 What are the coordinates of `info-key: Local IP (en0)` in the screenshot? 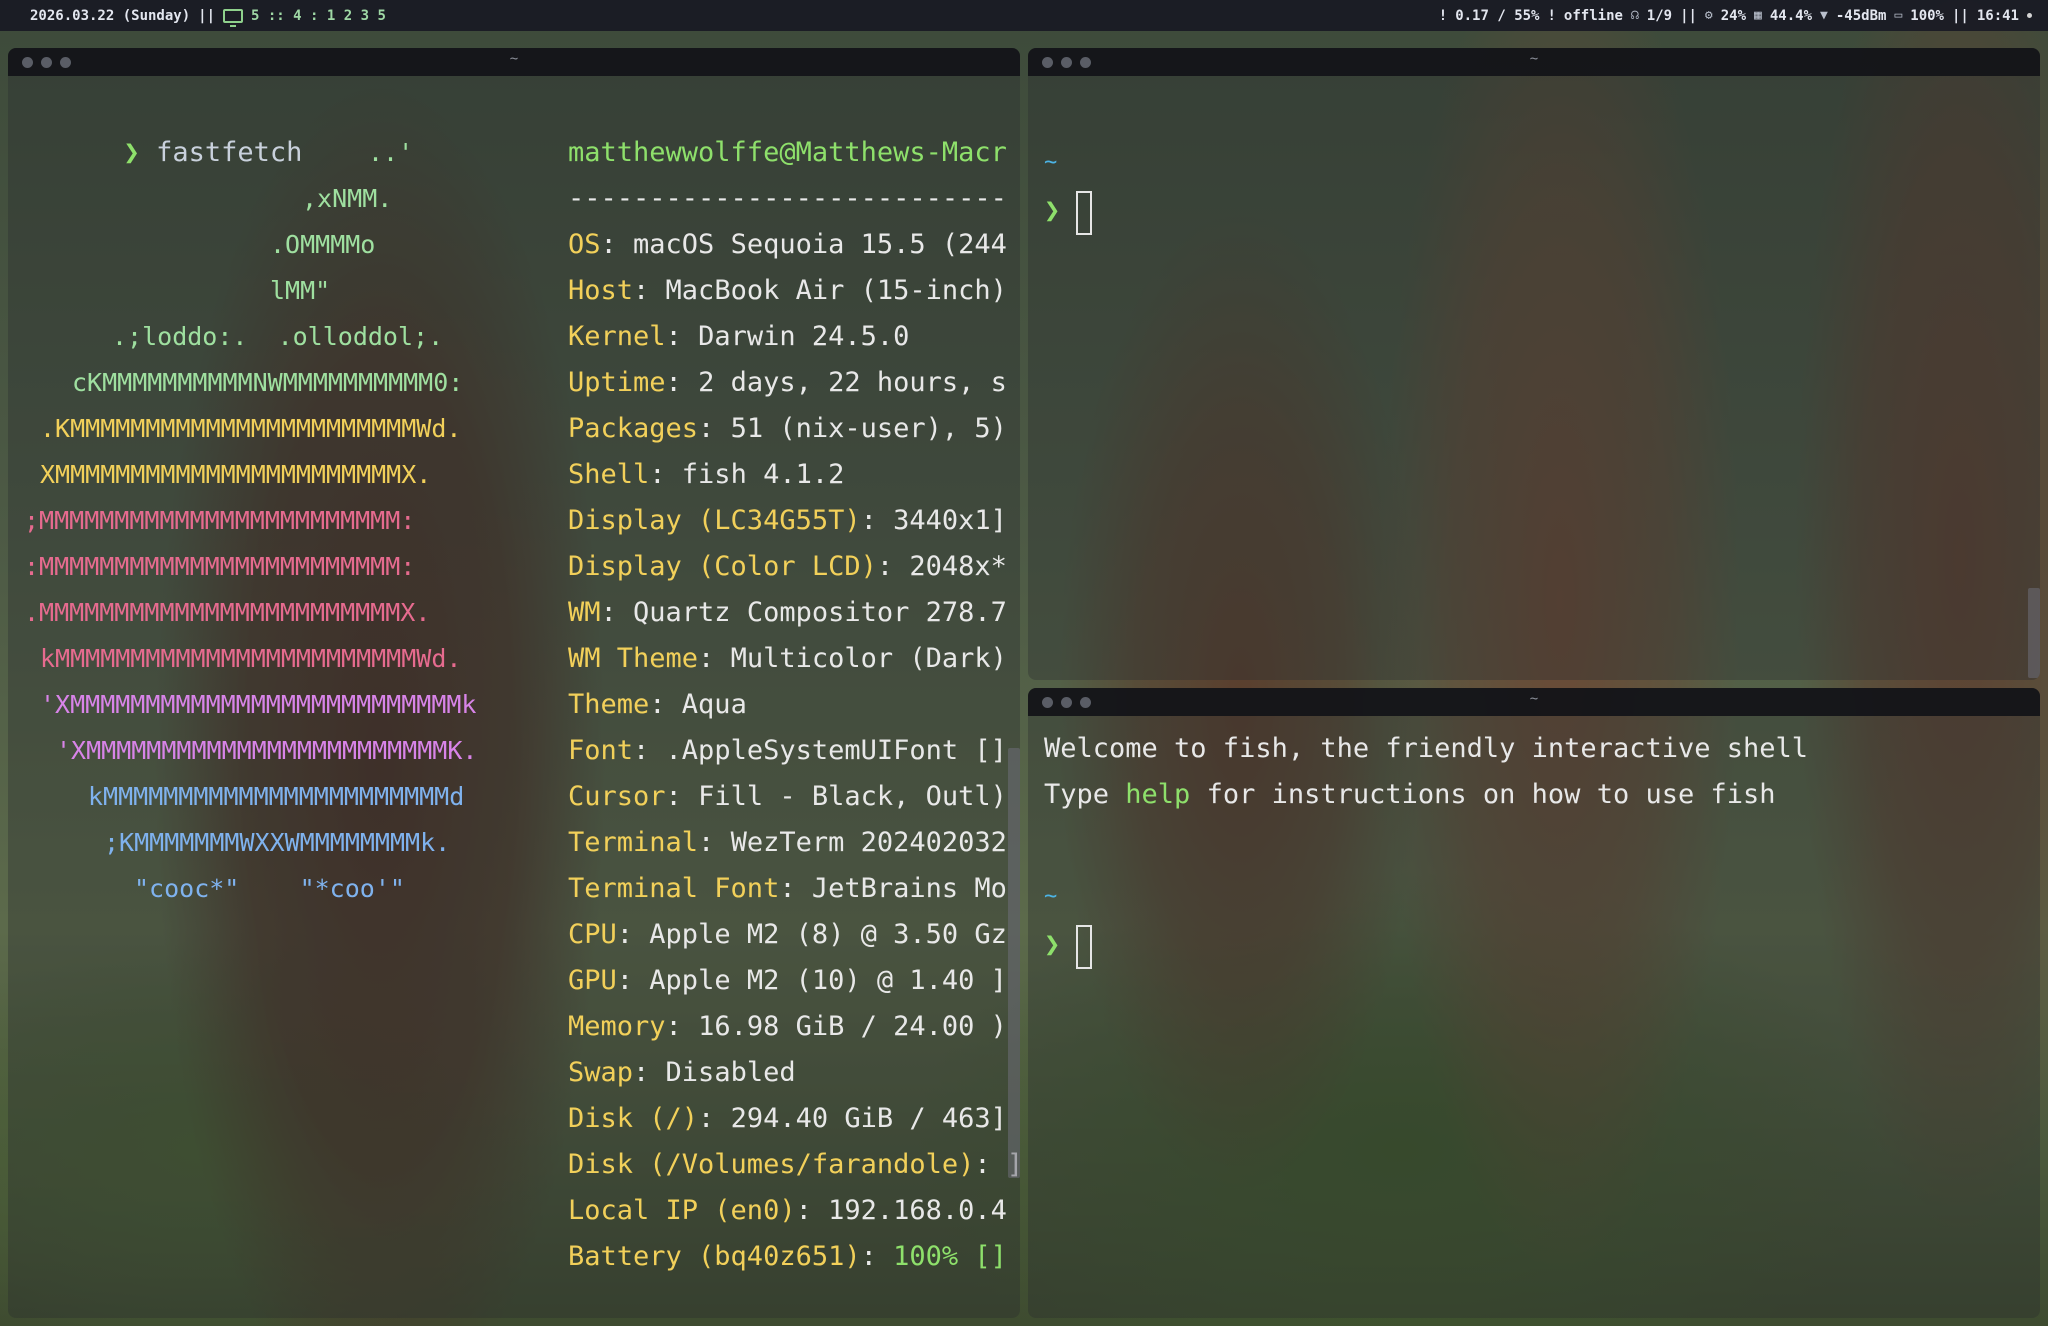 It's located at (682, 1210).